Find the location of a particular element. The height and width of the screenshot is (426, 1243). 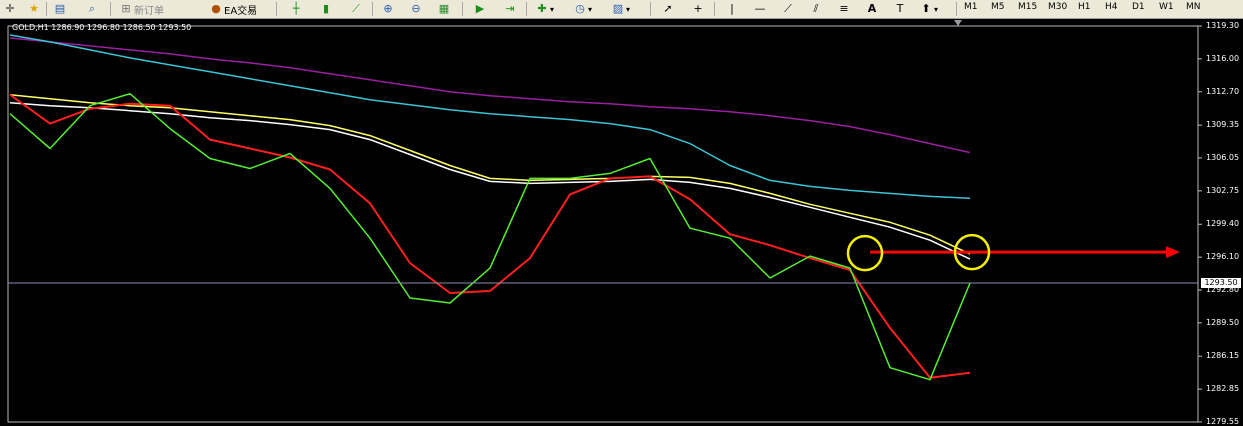

symbol-label: GOLD,H1 1286.90 1296.80 1286.50 1293.50 is located at coordinates (102, 27).